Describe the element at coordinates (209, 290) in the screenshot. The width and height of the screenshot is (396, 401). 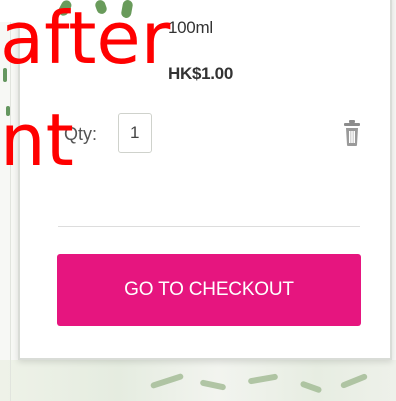
I see `checkout-button: GO TO CHECKOUT` at that location.